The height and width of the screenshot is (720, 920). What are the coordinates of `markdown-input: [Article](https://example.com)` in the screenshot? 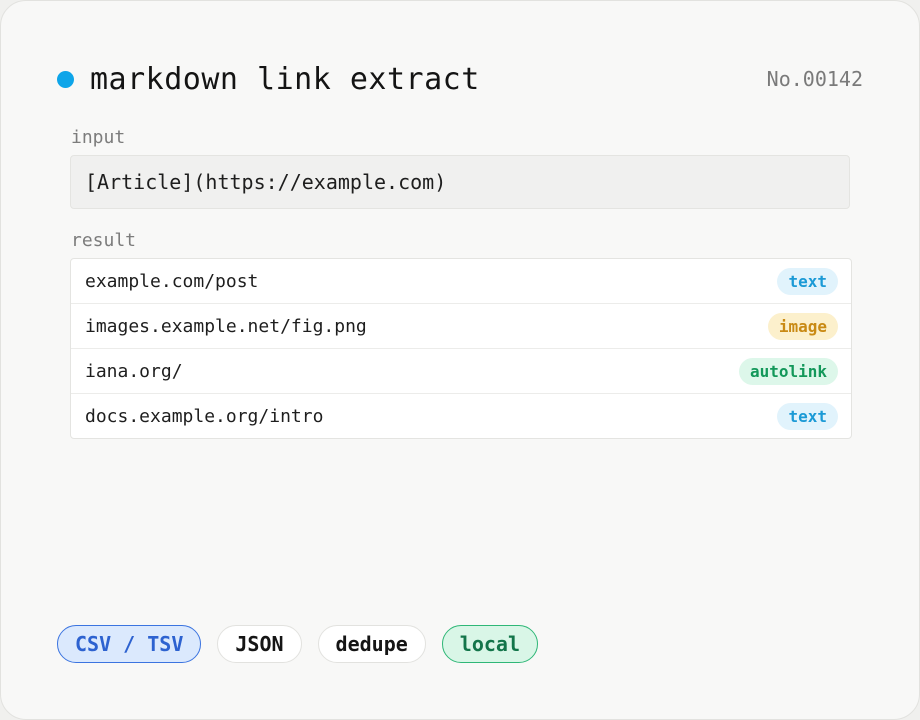 It's located at (460, 182).